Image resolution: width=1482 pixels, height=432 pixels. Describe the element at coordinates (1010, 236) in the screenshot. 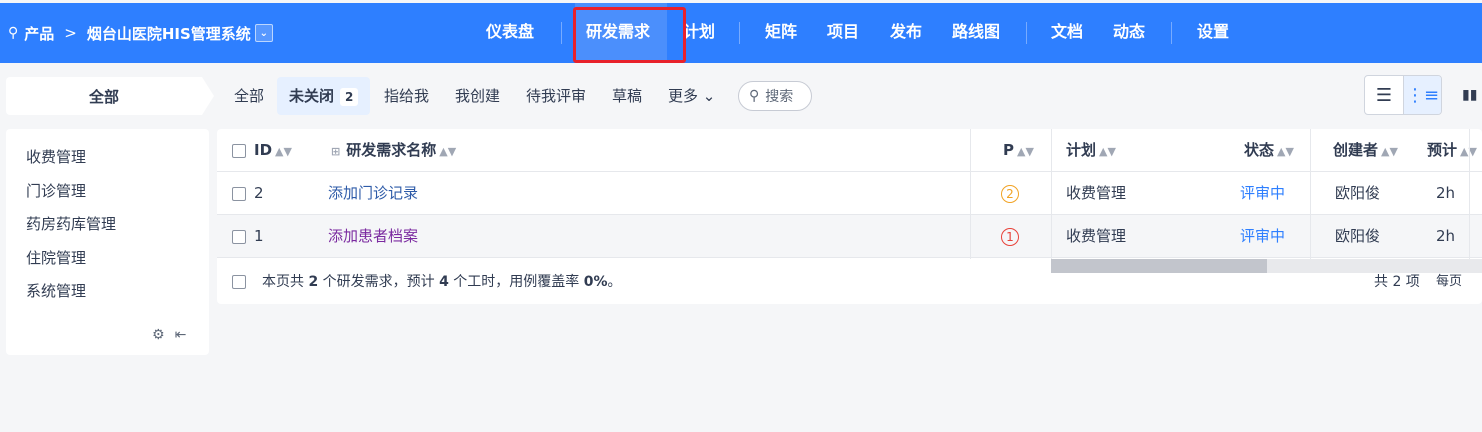

I see `priority-badge: 1` at that location.